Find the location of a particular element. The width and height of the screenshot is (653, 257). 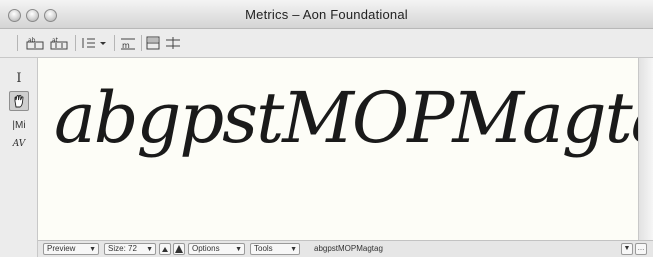

line-spacing-icon is located at coordinates (95, 43).